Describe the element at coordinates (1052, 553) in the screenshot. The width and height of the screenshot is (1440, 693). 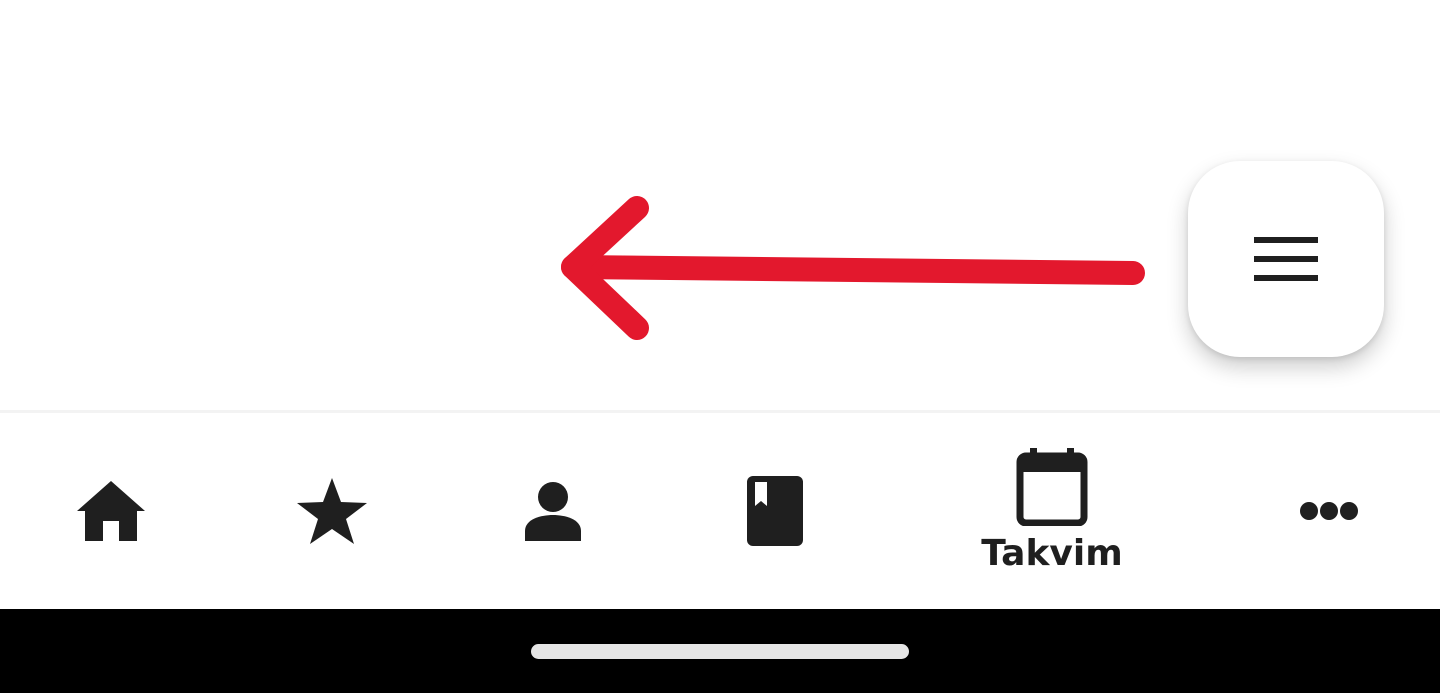
I see `nav-label-calendar: Takvim` at that location.